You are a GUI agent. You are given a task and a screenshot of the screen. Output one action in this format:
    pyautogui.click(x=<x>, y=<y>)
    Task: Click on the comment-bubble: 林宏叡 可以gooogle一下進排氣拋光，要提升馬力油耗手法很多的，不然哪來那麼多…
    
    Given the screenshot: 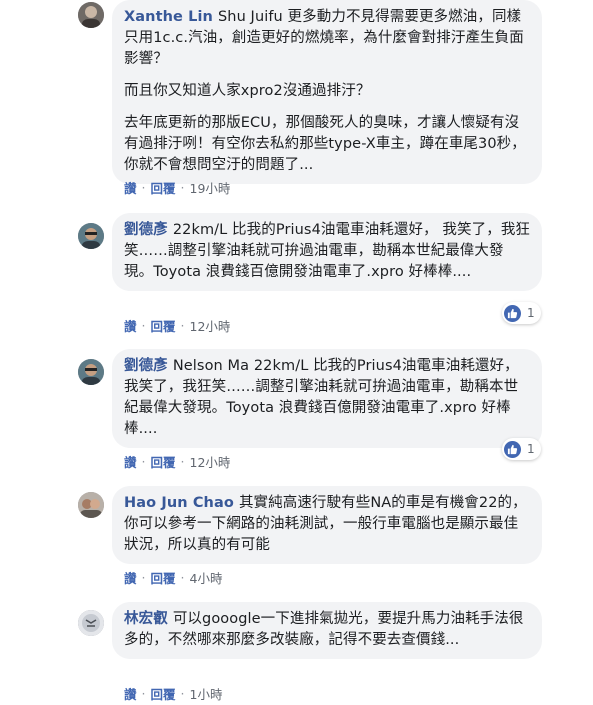 What is the action you would take?
    pyautogui.click(x=327, y=630)
    